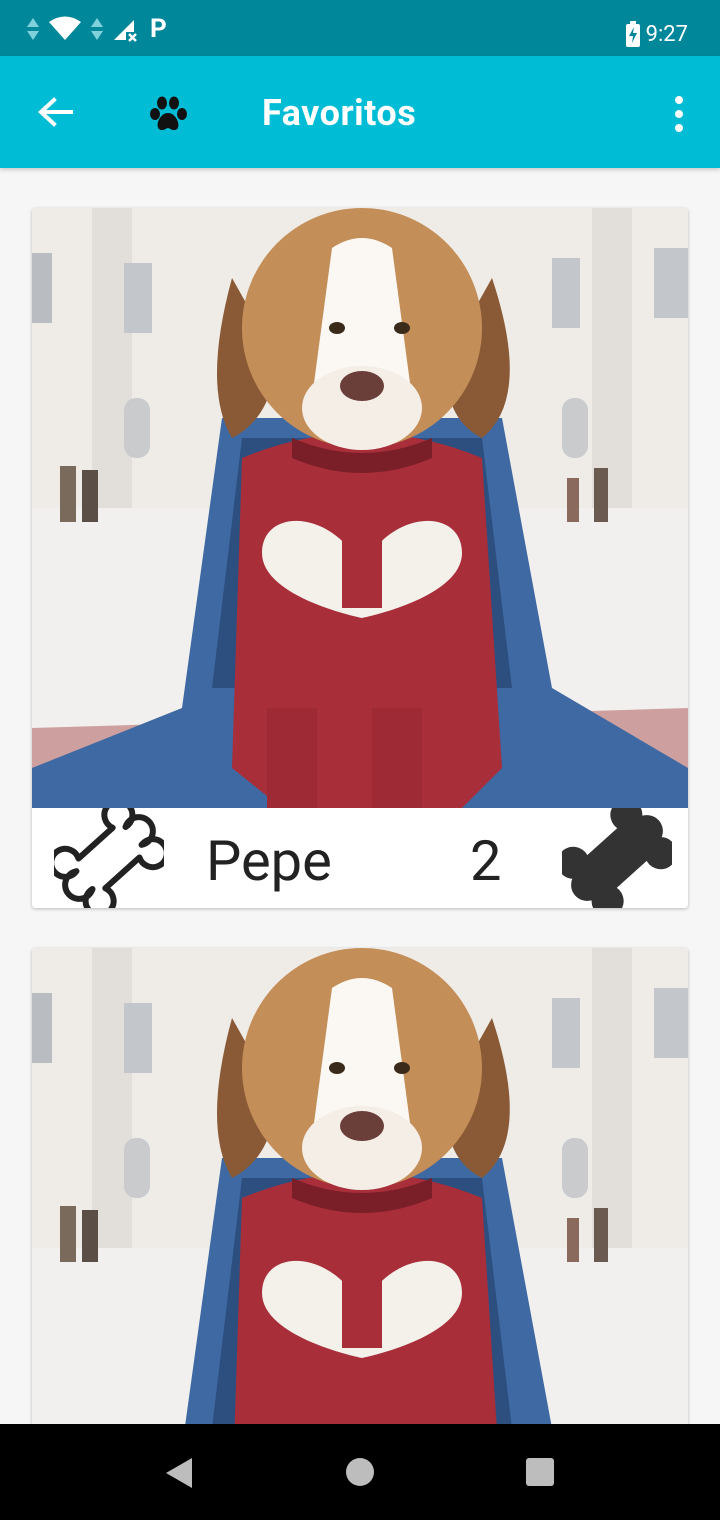 This screenshot has width=720, height=1520. I want to click on battery-charging-icon, so click(632, 34).